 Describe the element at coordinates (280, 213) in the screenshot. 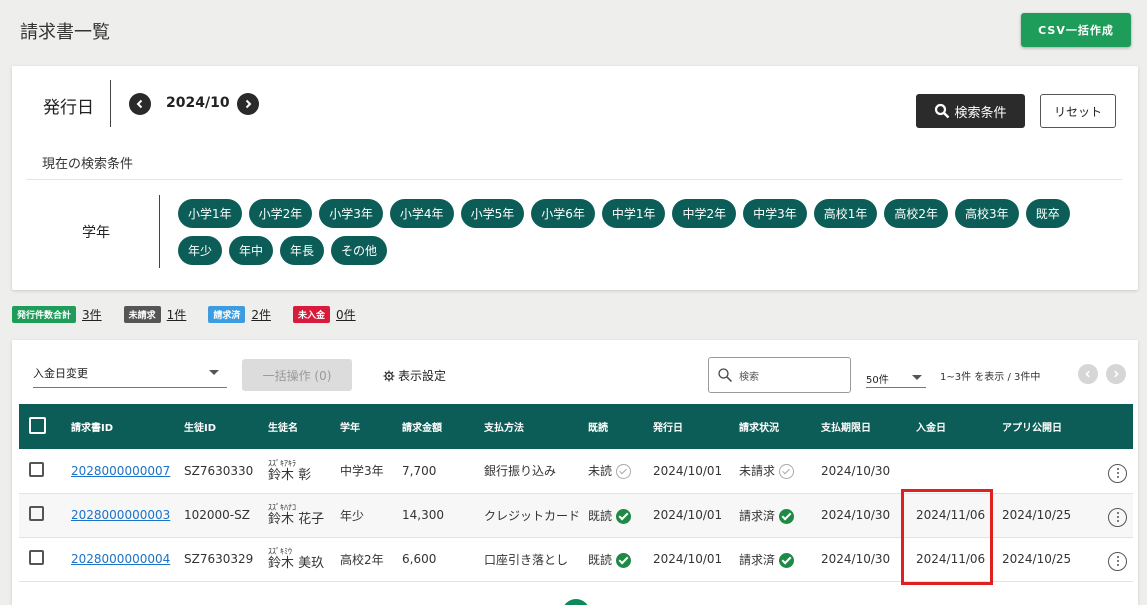

I see `grade-chip: 小学2年` at that location.